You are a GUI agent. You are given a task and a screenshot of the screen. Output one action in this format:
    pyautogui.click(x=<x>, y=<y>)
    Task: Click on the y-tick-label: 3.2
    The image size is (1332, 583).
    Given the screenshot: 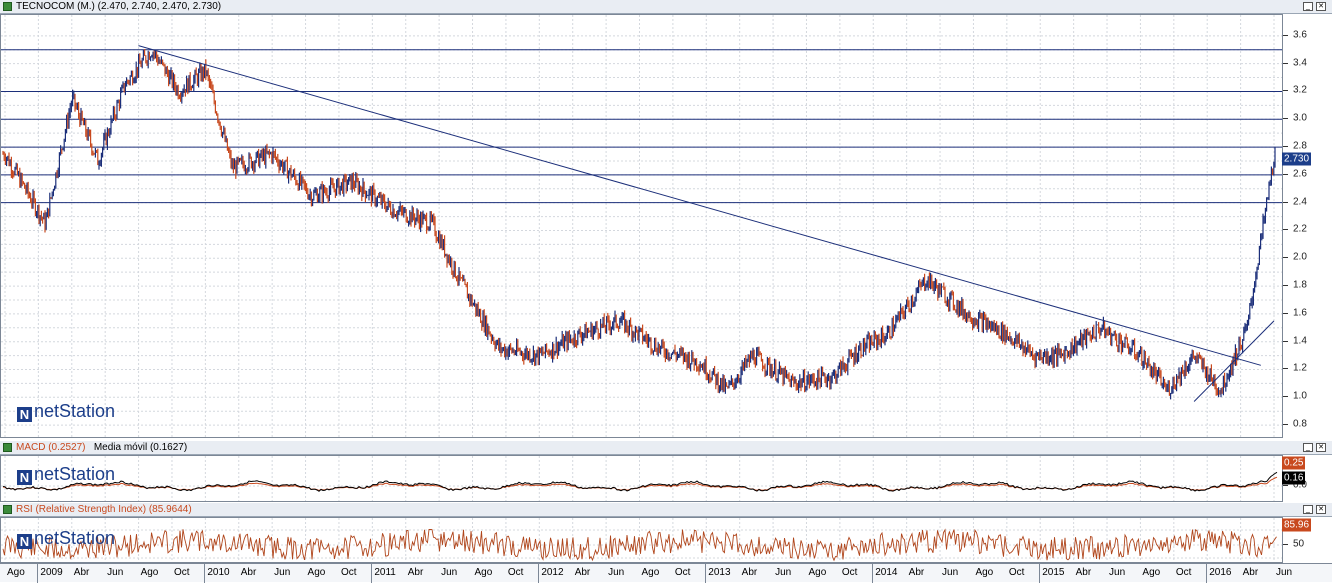 What is the action you would take?
    pyautogui.click(x=1300, y=90)
    